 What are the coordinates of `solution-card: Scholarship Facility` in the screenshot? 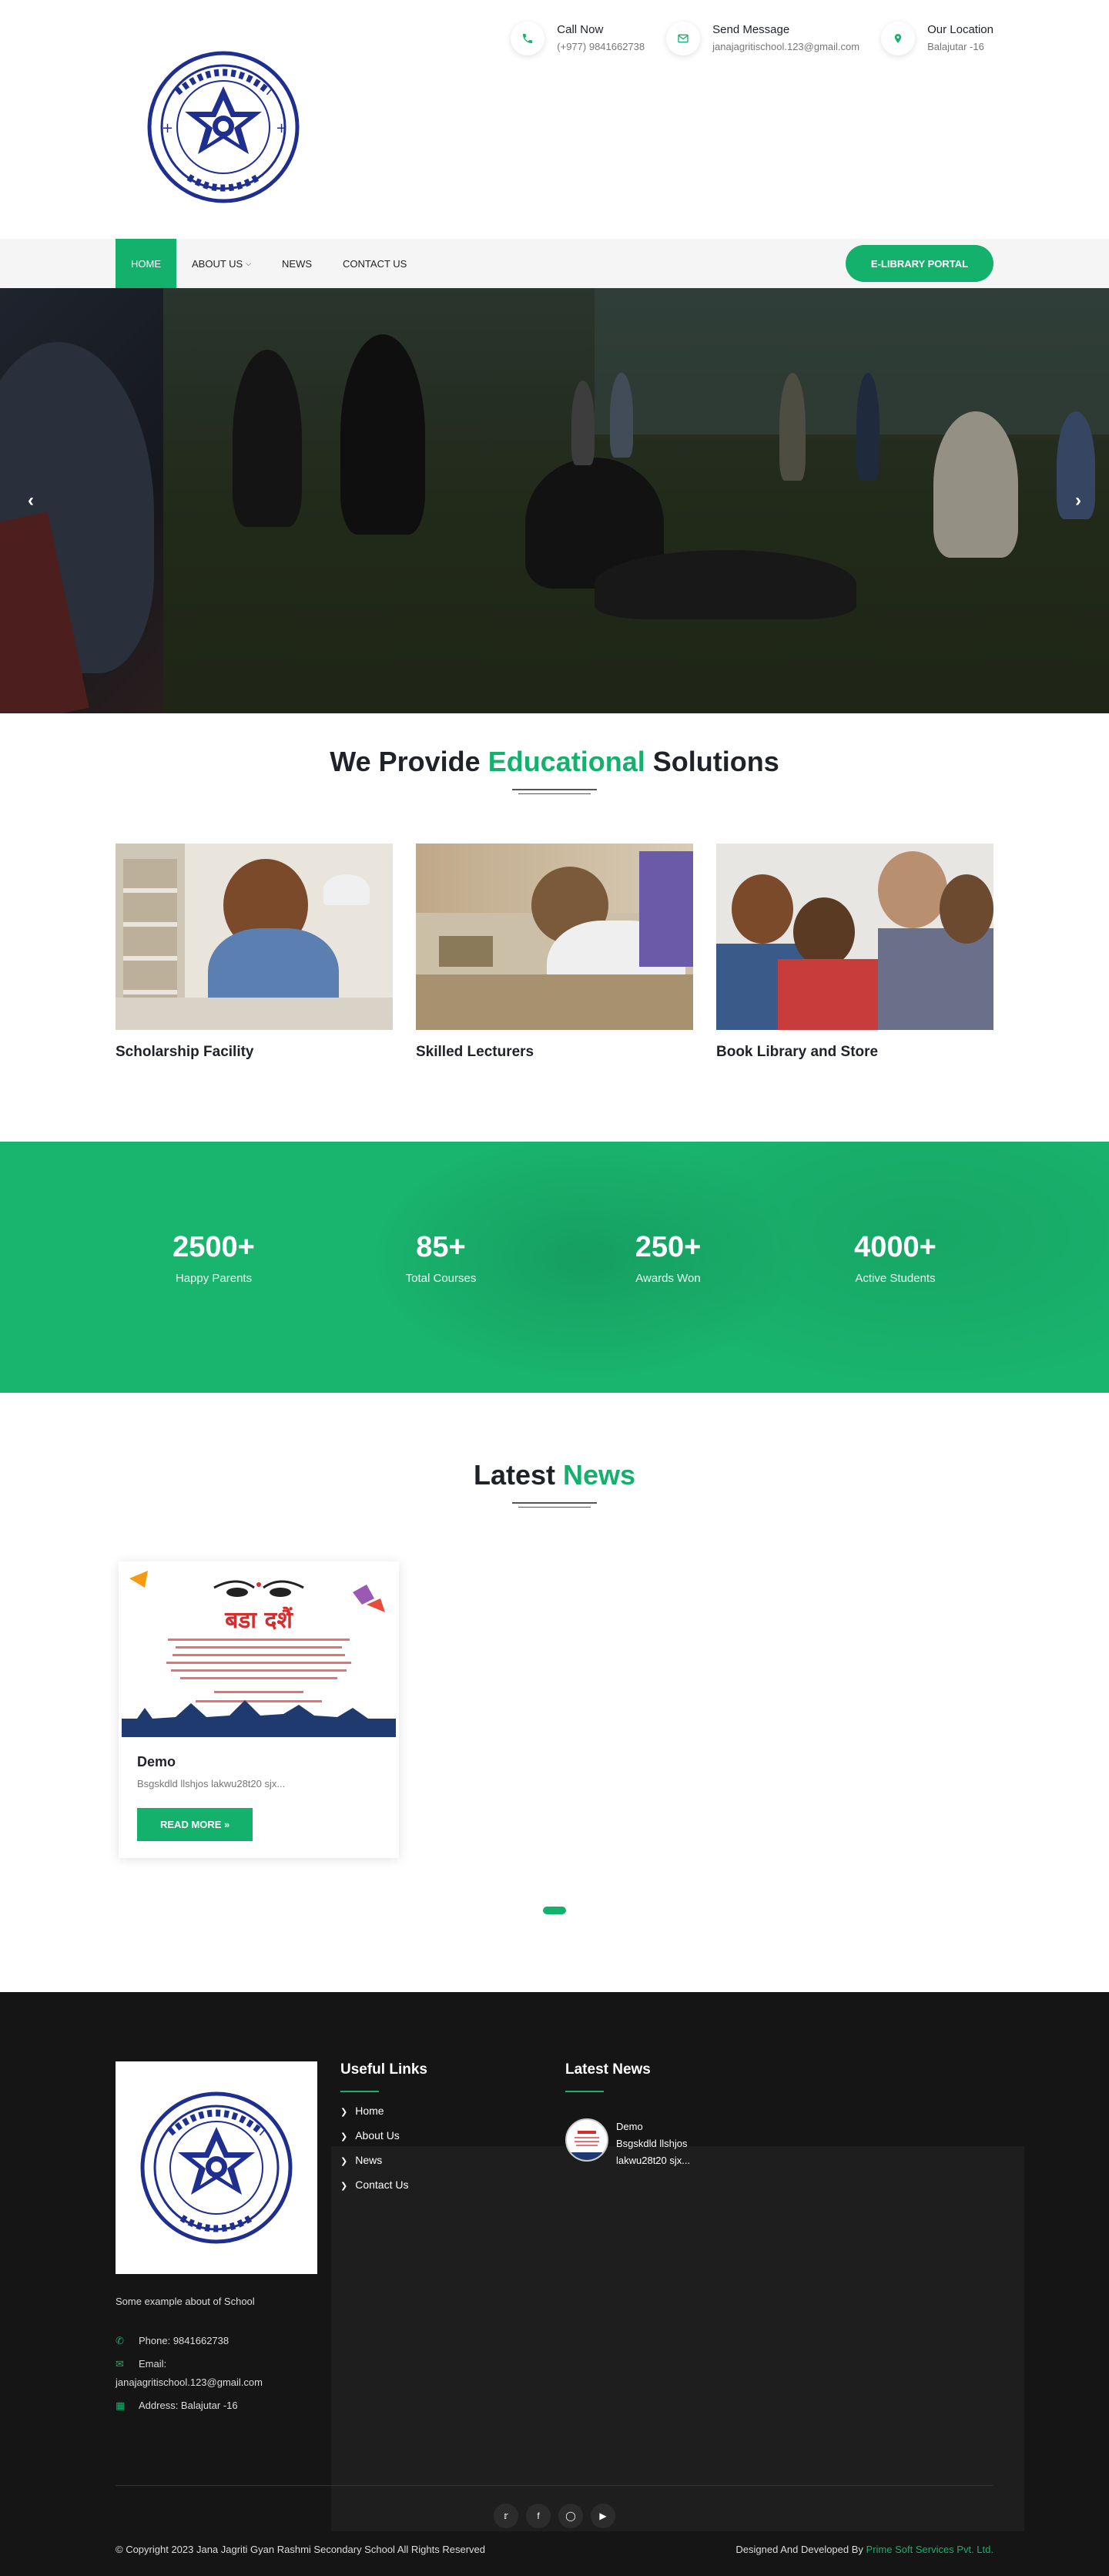 It's located at (254, 952).